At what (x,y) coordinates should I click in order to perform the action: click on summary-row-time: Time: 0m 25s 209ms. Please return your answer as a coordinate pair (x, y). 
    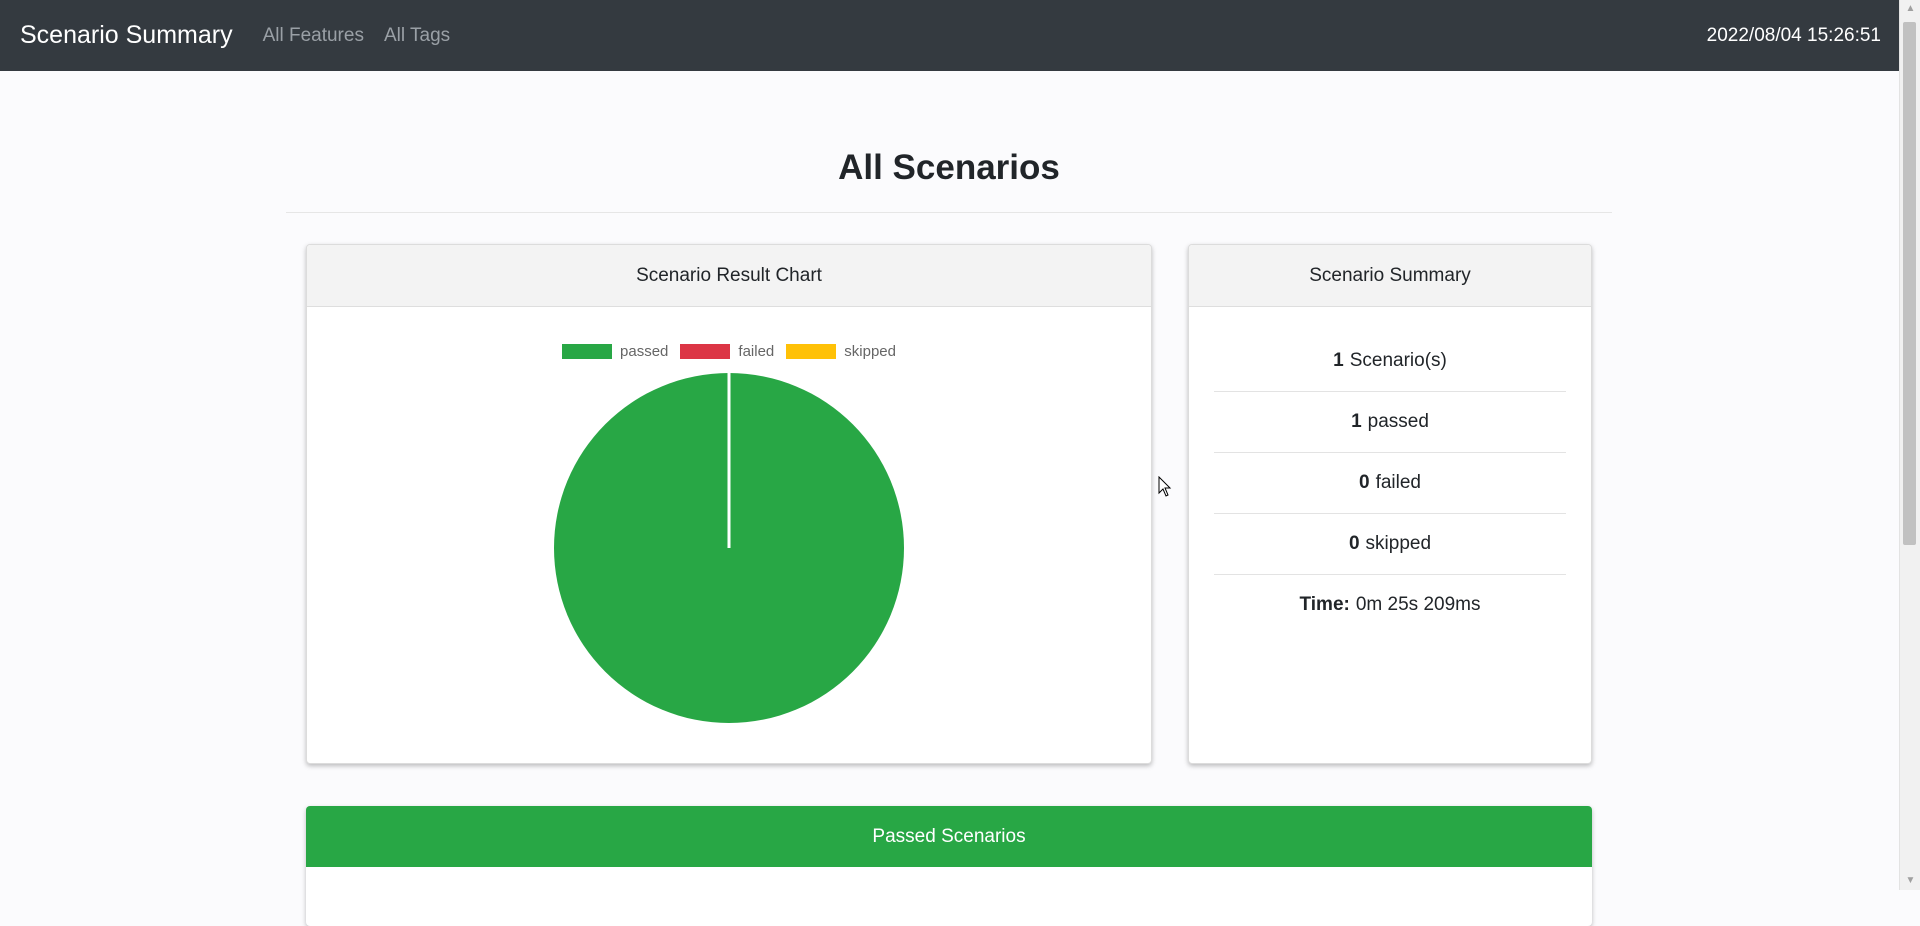
    Looking at the image, I should click on (1390, 605).